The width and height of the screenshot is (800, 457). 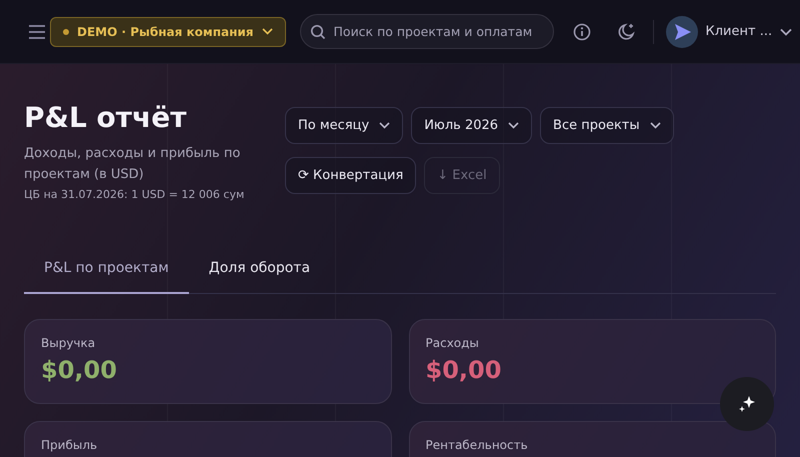 What do you see at coordinates (37, 31) in the screenshot?
I see `menu-icon` at bounding box center [37, 31].